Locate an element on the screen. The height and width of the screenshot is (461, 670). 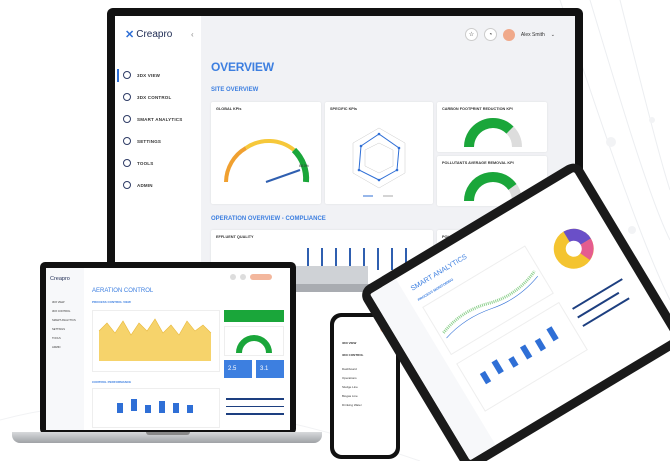
avatar is located at coordinates (508, 34).